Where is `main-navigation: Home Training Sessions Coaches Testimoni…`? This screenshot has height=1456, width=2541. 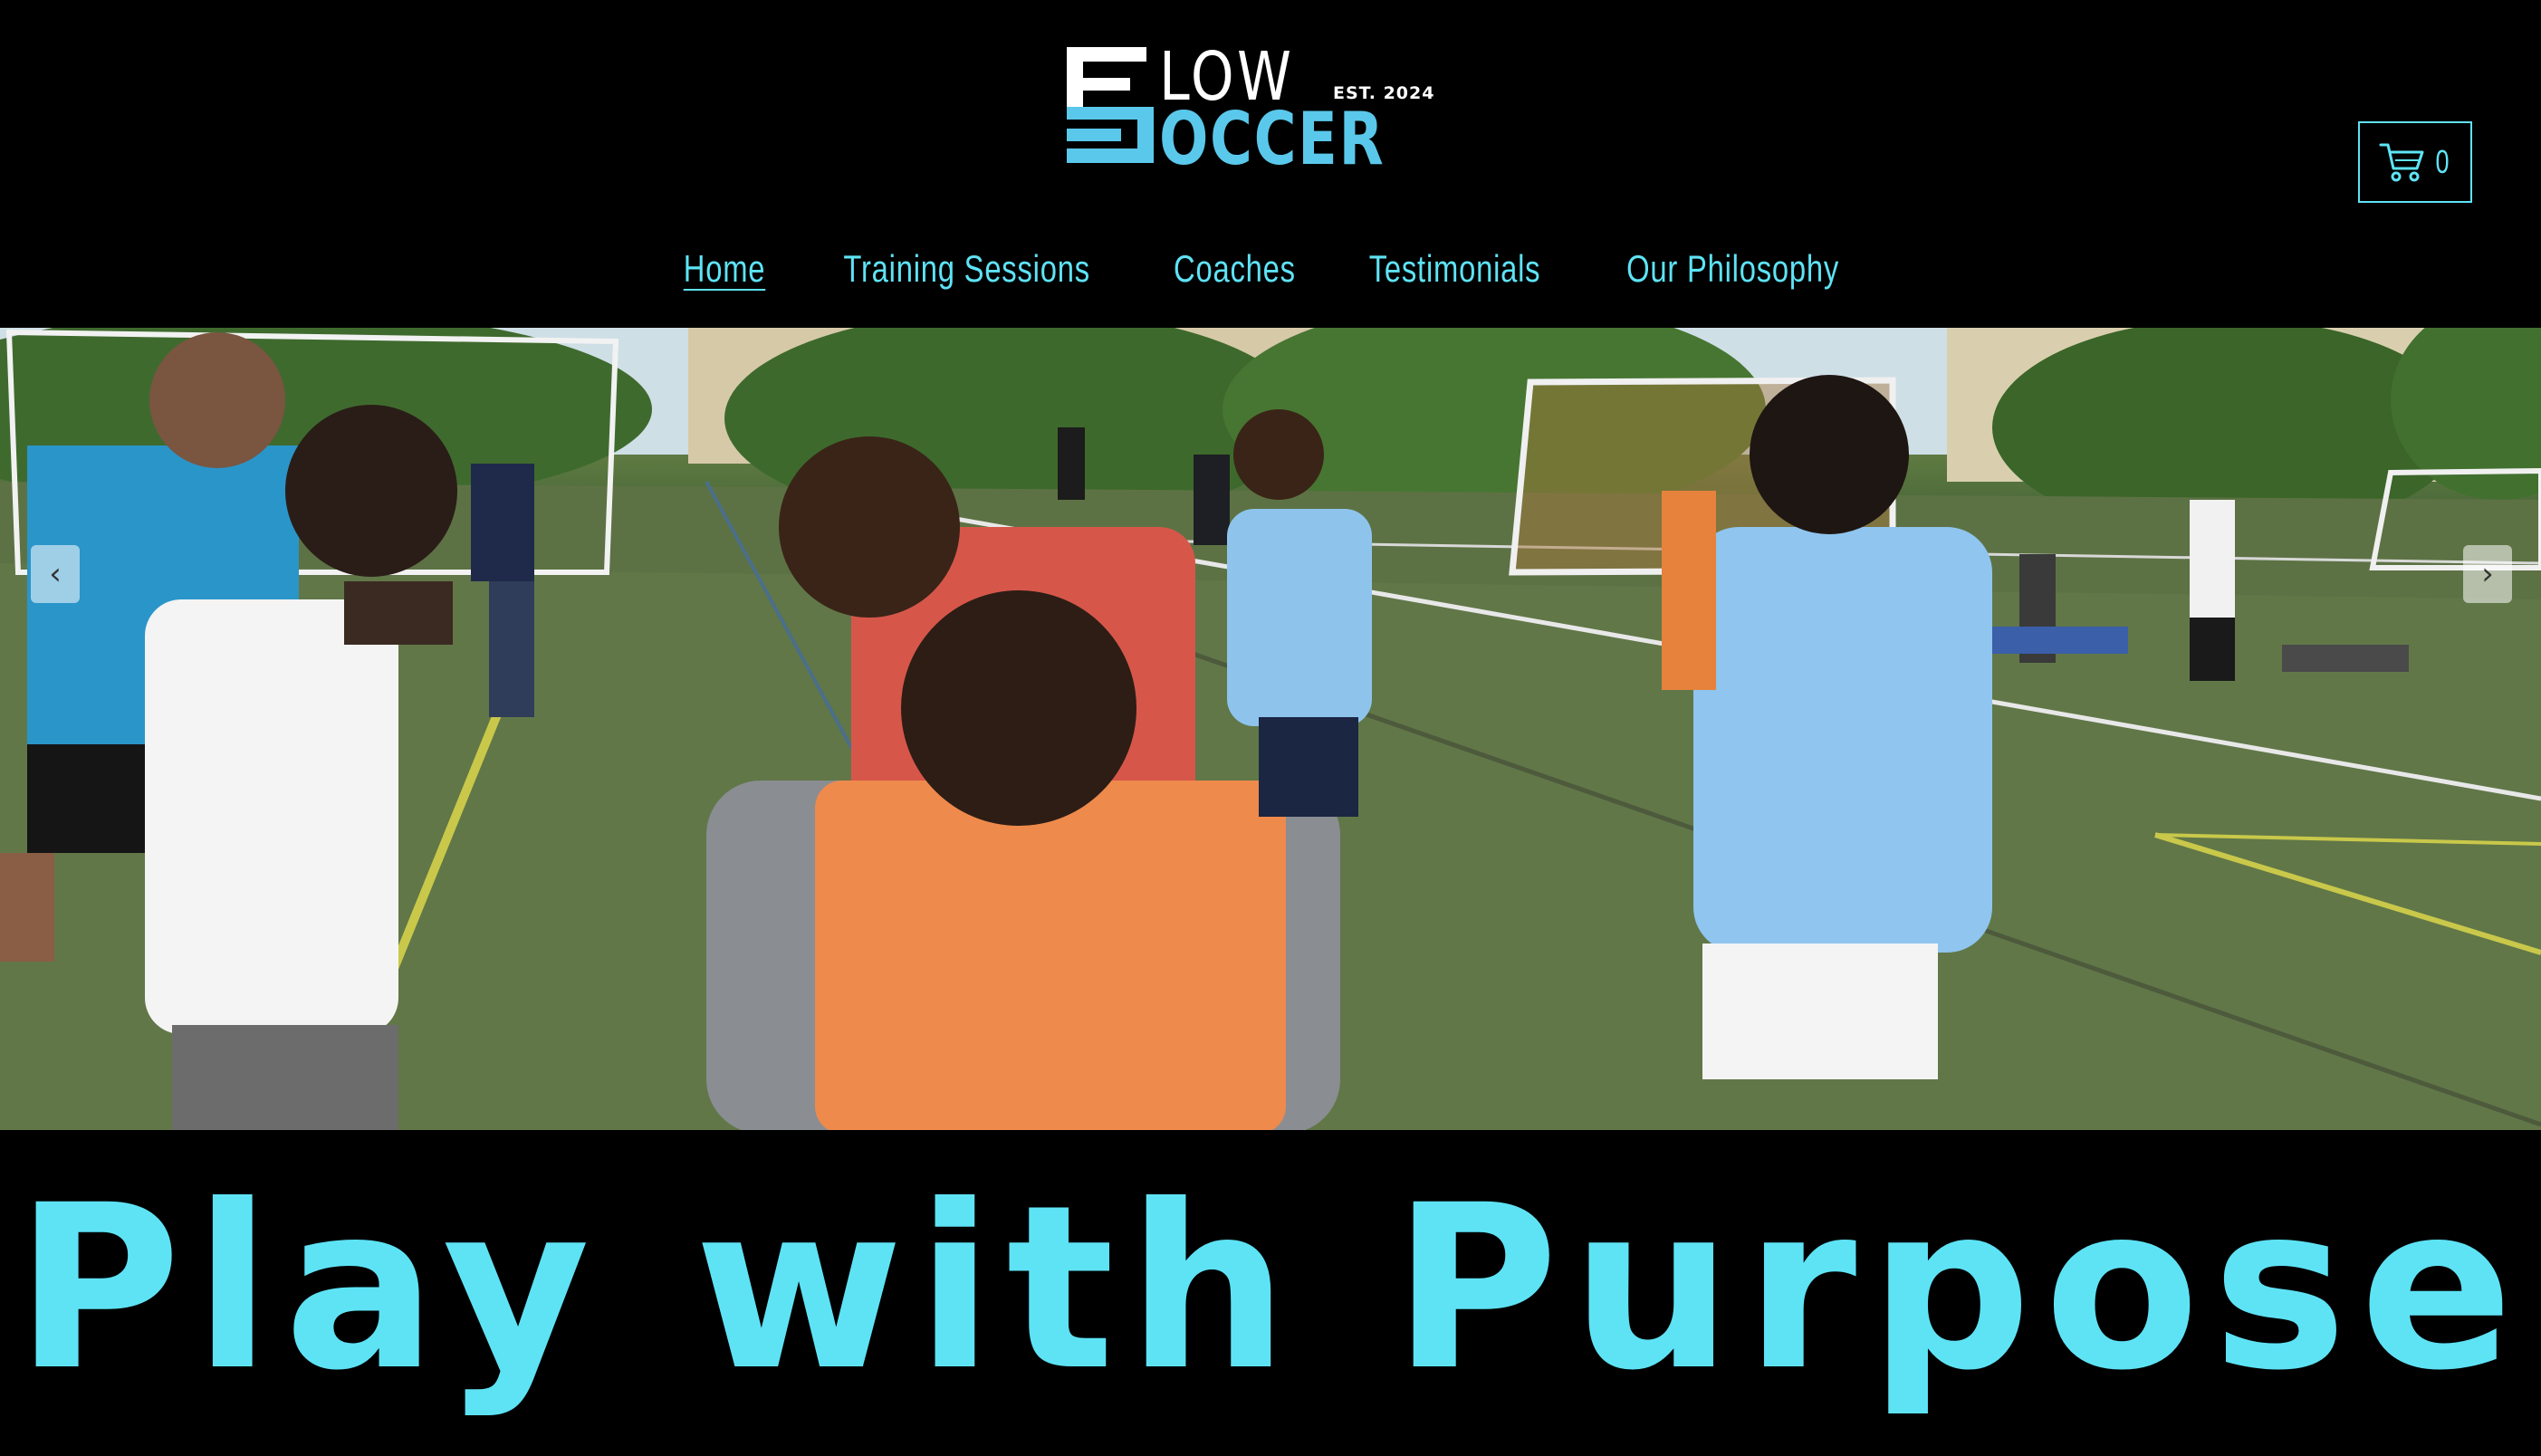 main-navigation: Home Training Sessions Coaches Testimoni… is located at coordinates (1270, 269).